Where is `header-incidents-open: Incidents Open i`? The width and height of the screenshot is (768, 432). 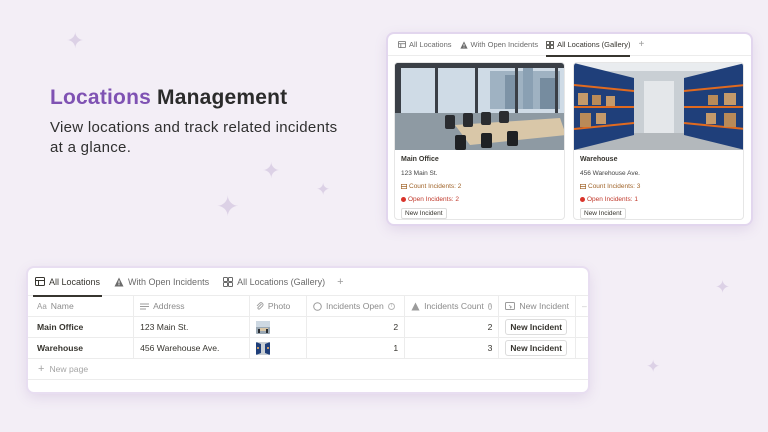 header-incidents-open: Incidents Open i is located at coordinates (356, 306).